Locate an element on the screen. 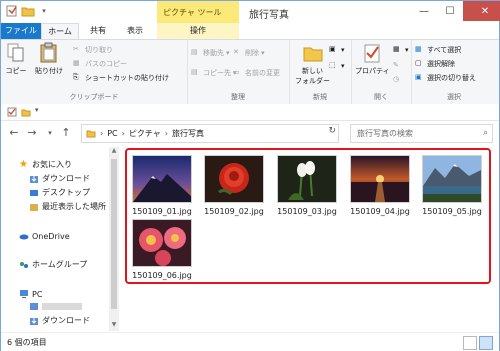 The image size is (500, 351). close-icon: ✕ is located at coordinates (481, 11).